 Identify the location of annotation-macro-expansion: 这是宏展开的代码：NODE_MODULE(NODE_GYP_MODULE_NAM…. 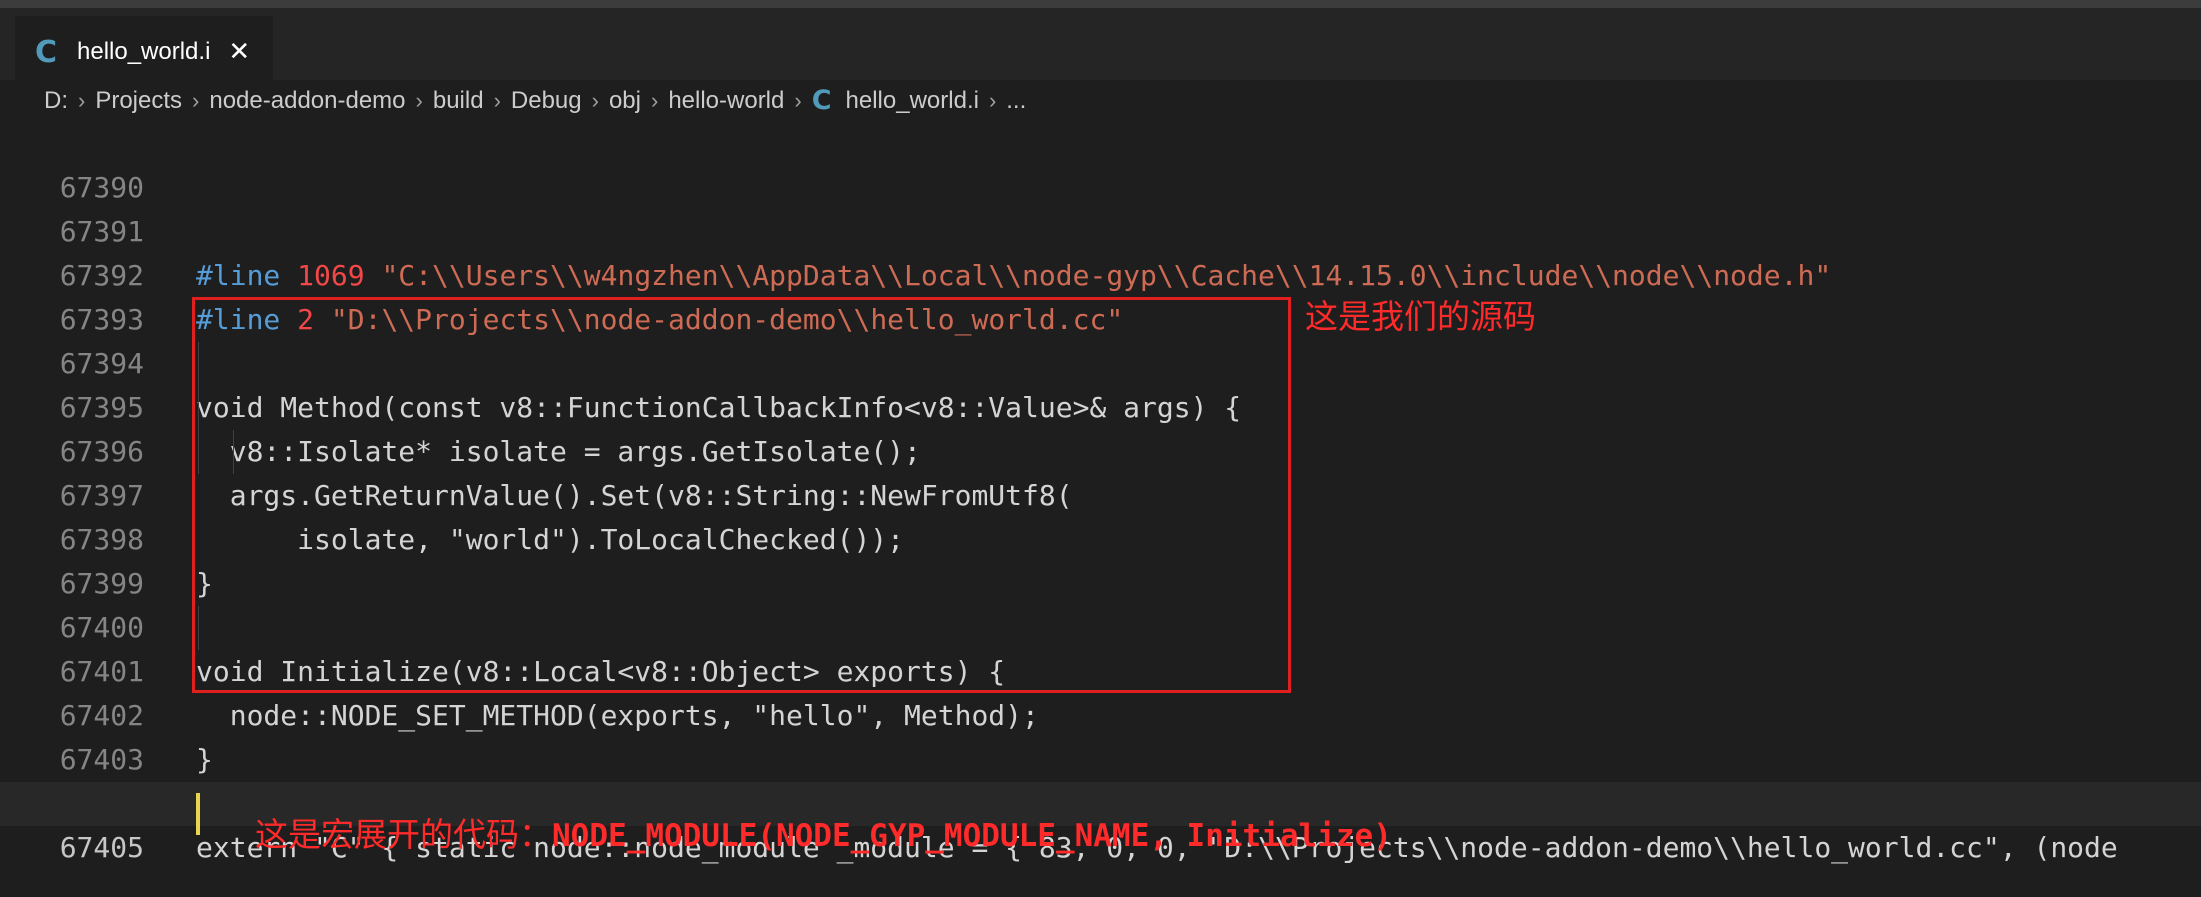
(823, 832).